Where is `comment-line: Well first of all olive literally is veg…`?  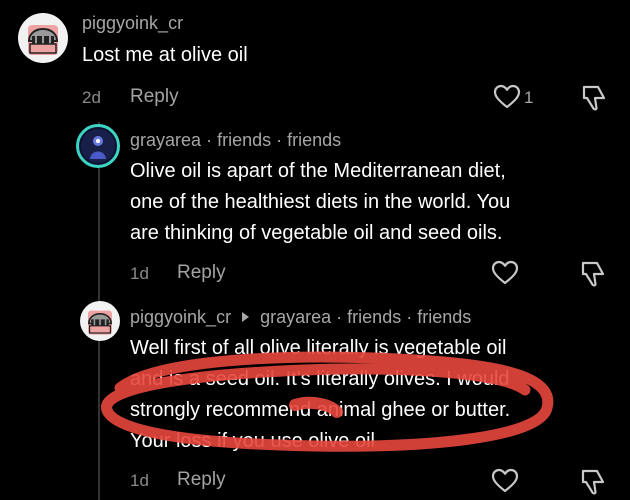 comment-line: Well first of all olive literally is veg… is located at coordinates (318, 348).